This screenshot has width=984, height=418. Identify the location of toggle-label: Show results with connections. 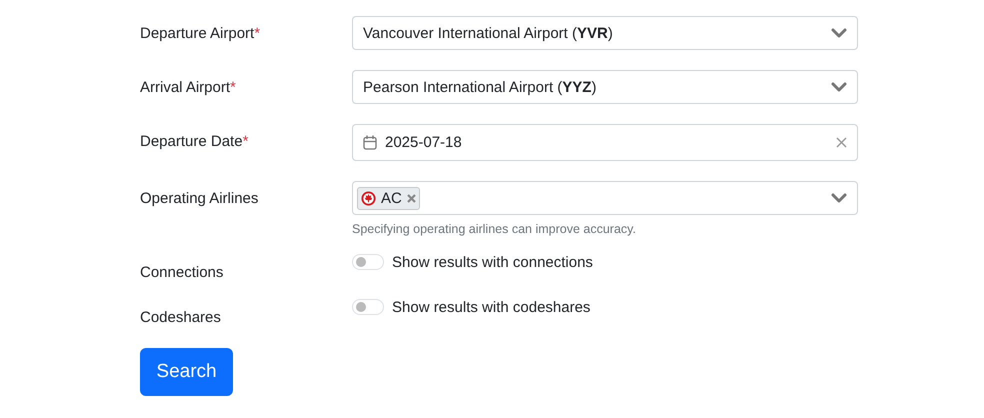
(492, 262).